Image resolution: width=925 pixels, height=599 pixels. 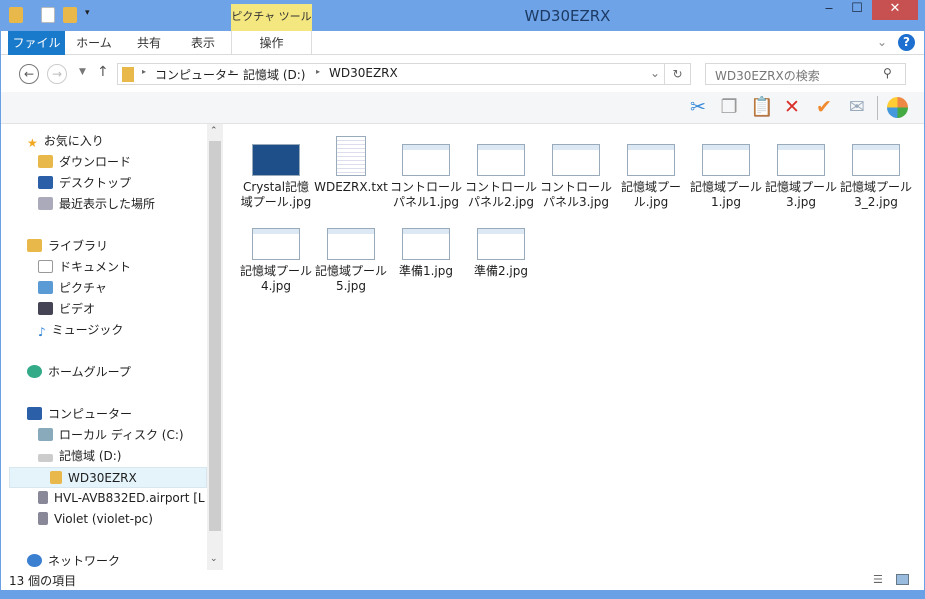 What do you see at coordinates (95, 183) in the screenshot?
I see `nav-label: デスクトップ` at bounding box center [95, 183].